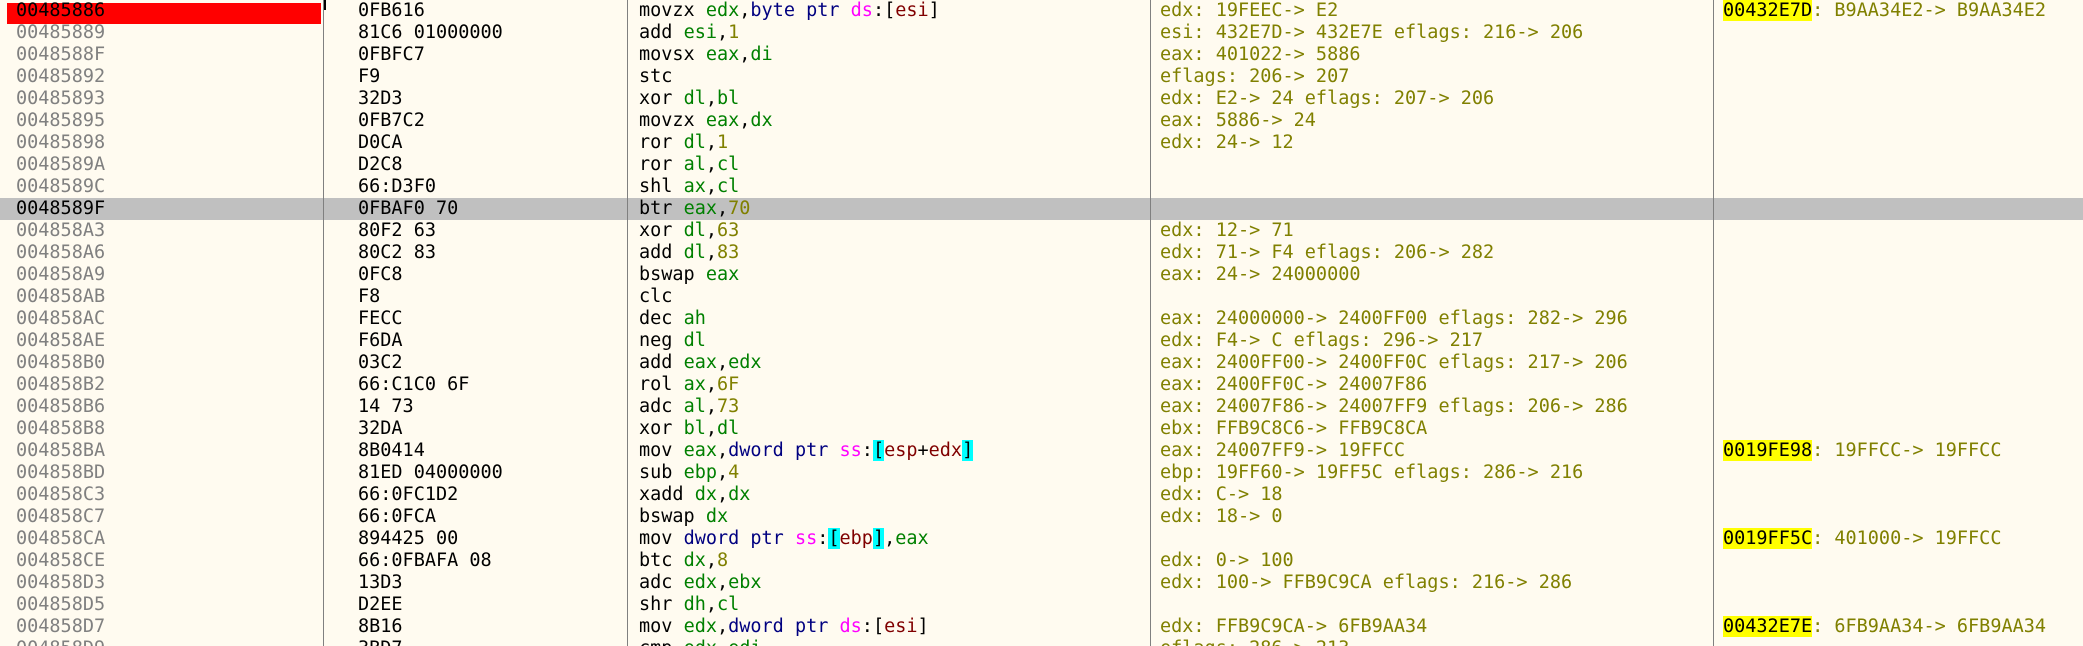 This screenshot has width=2083, height=646. Describe the element at coordinates (166, 642) in the screenshot. I see `row-address: 004858D9` at that location.